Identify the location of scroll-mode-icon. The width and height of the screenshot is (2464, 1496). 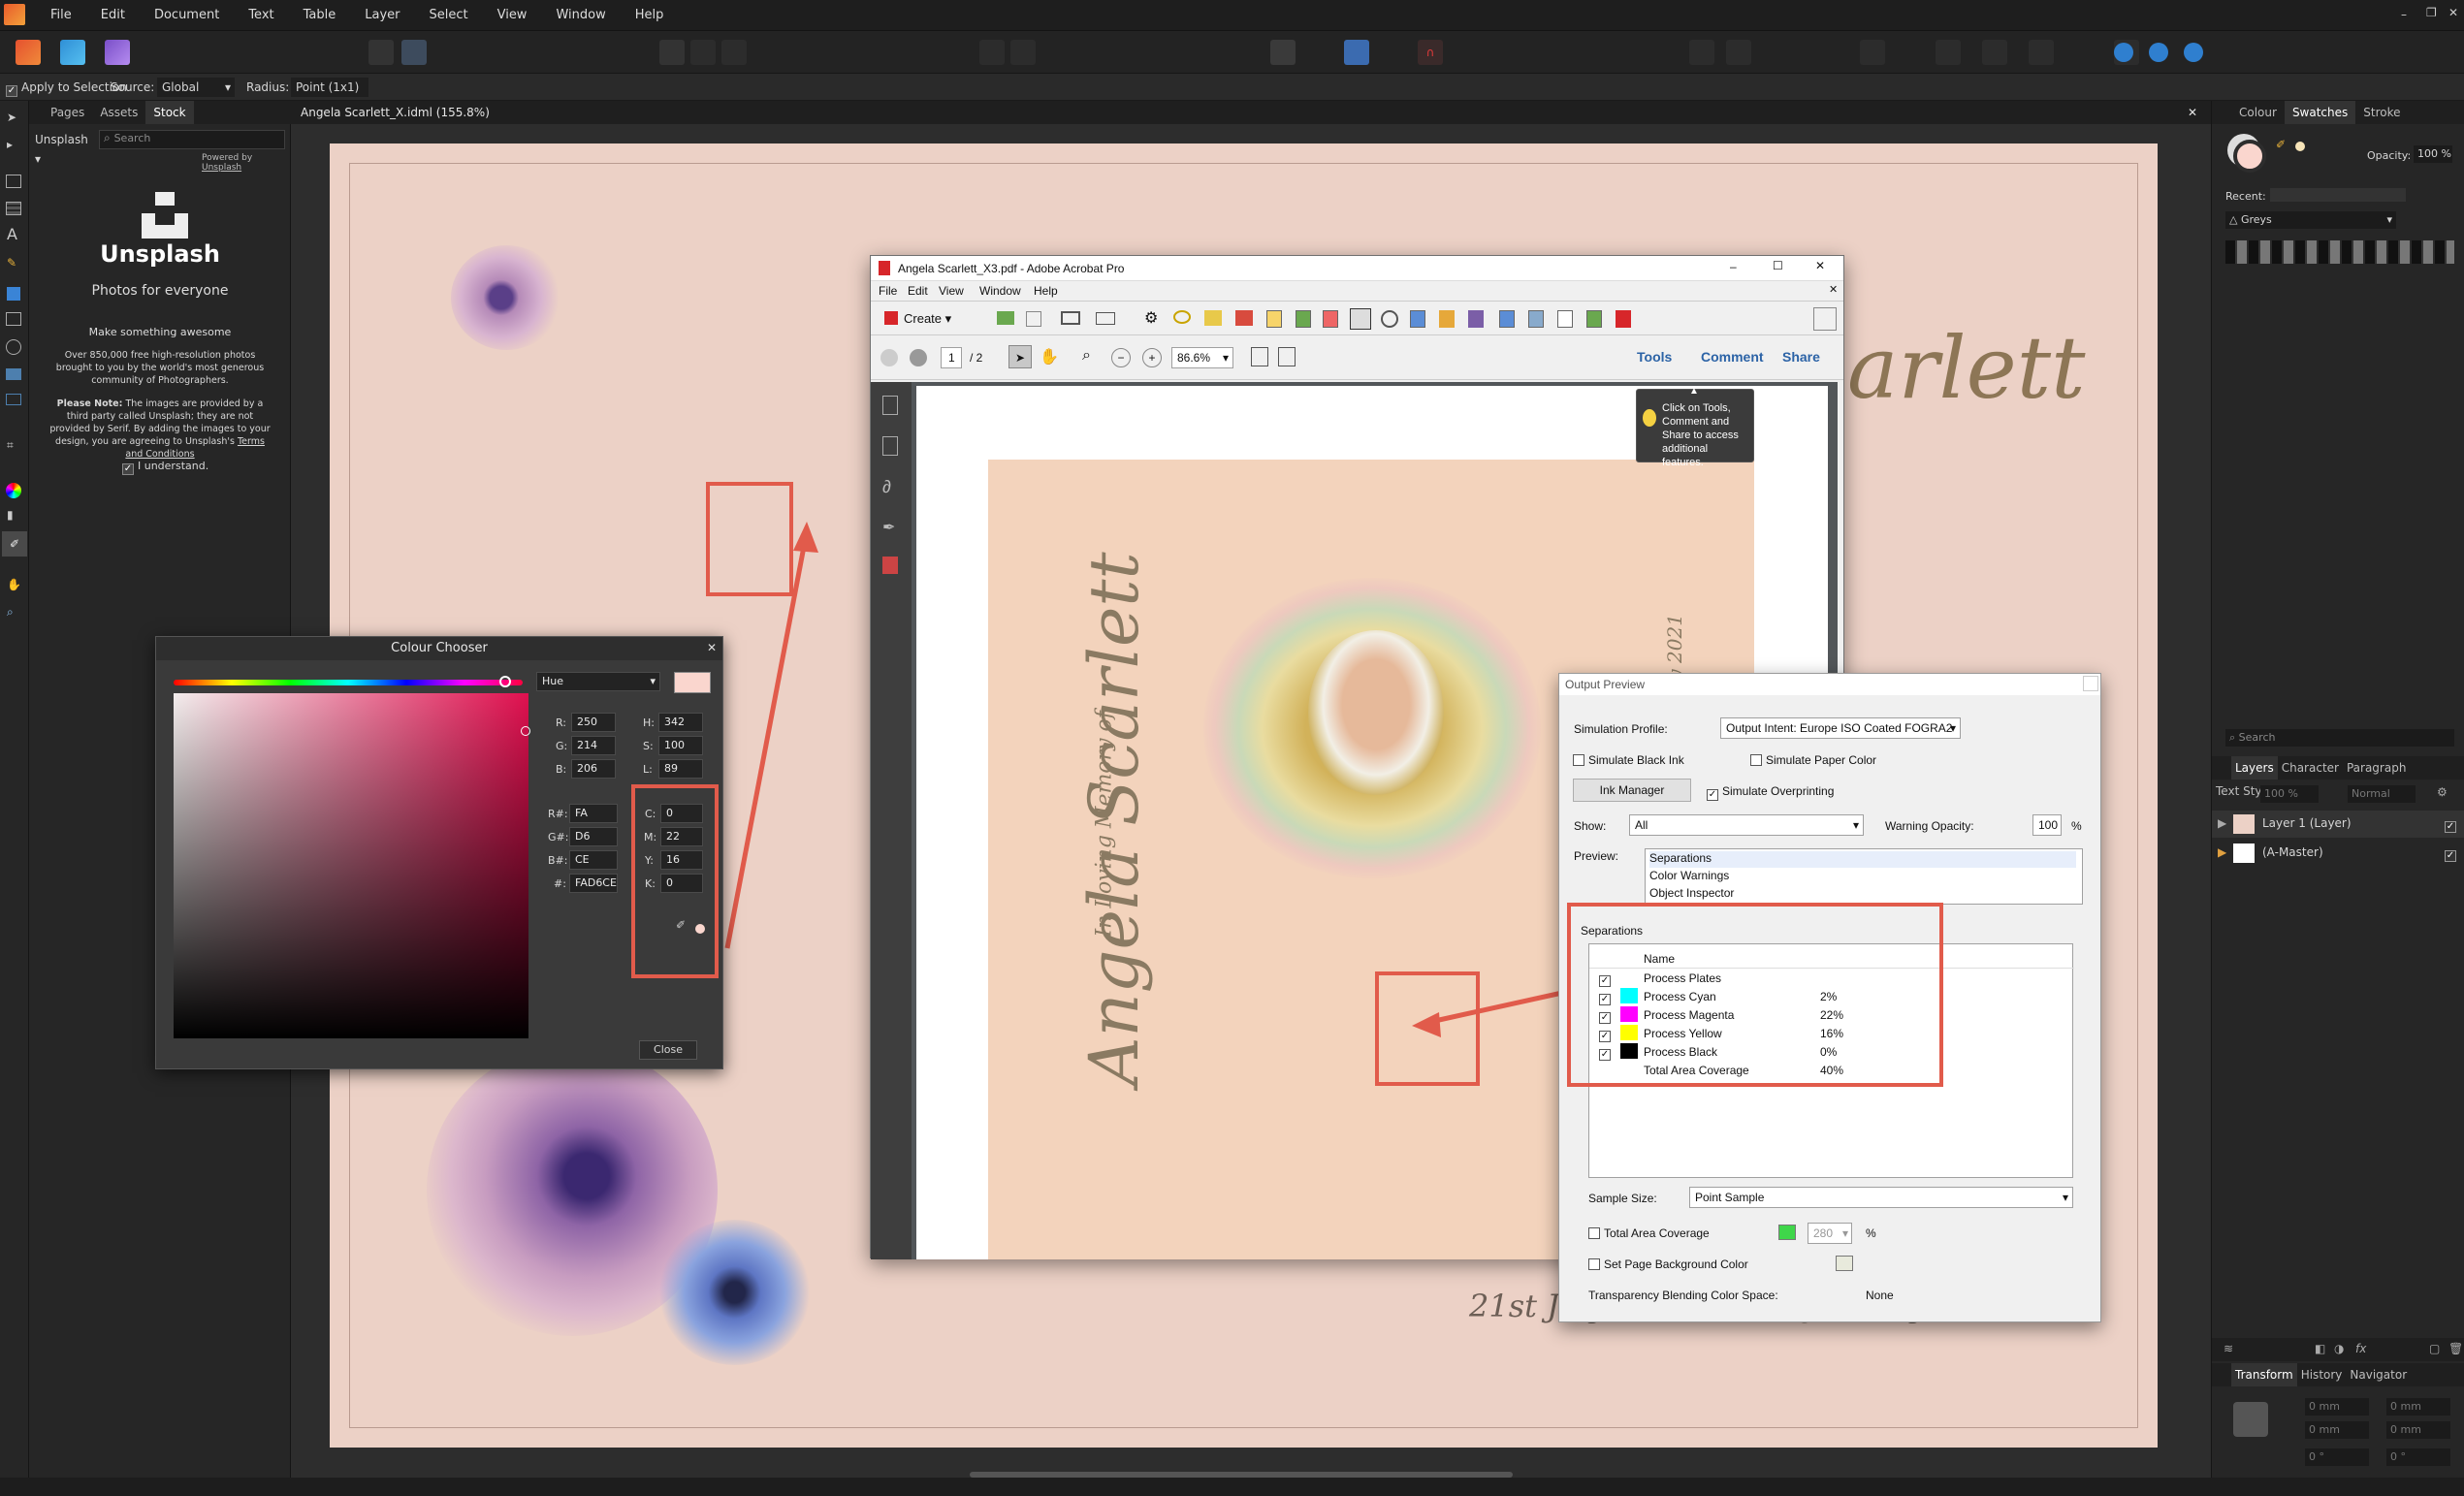
(1287, 357).